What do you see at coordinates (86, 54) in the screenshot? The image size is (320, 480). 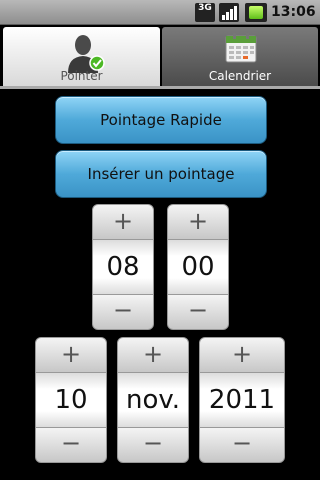 I see `person-check-icon` at bounding box center [86, 54].